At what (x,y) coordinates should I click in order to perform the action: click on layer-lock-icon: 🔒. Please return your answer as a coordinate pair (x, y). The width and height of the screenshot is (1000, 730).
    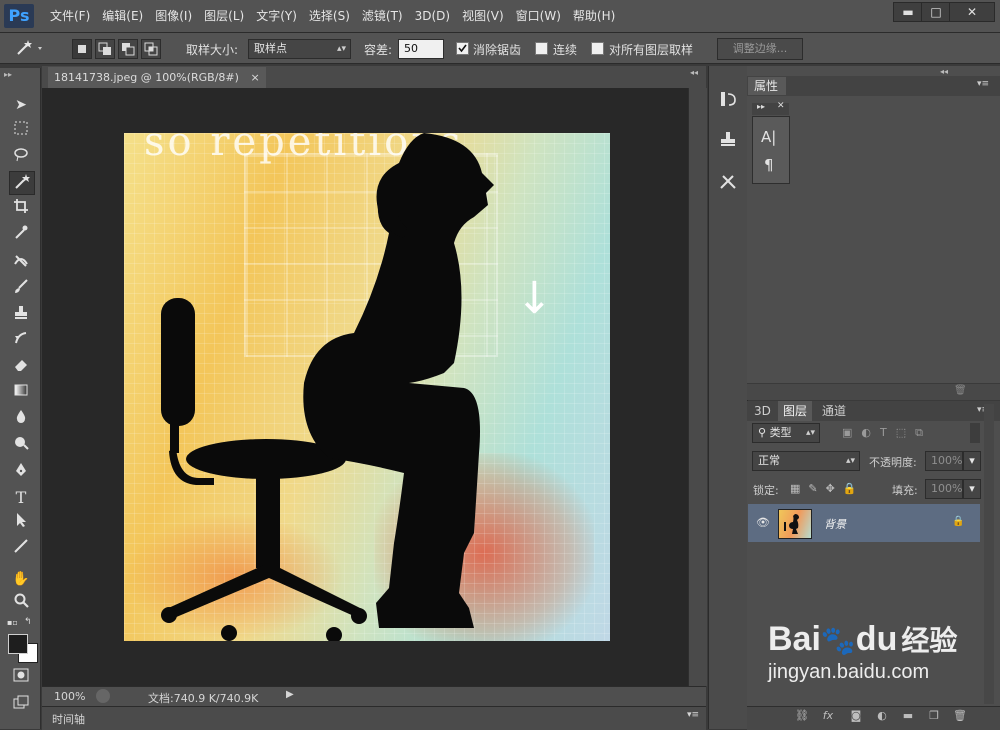
    Looking at the image, I should click on (958, 521).